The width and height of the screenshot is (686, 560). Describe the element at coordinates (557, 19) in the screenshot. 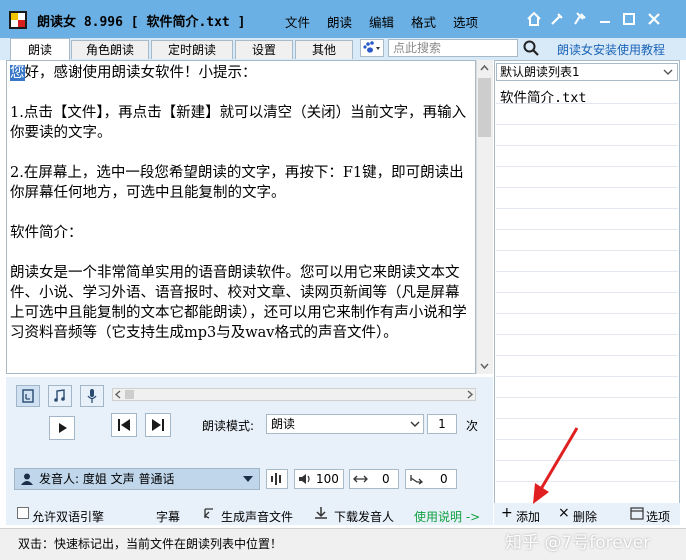

I see `tools-icon` at that location.